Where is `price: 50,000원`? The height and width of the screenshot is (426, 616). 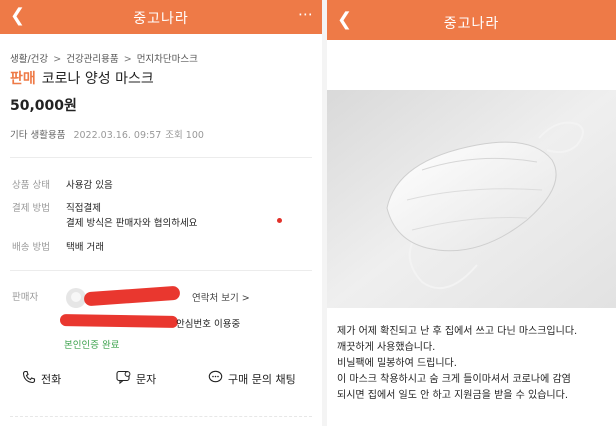
price: 50,000원 is located at coordinates (43, 106).